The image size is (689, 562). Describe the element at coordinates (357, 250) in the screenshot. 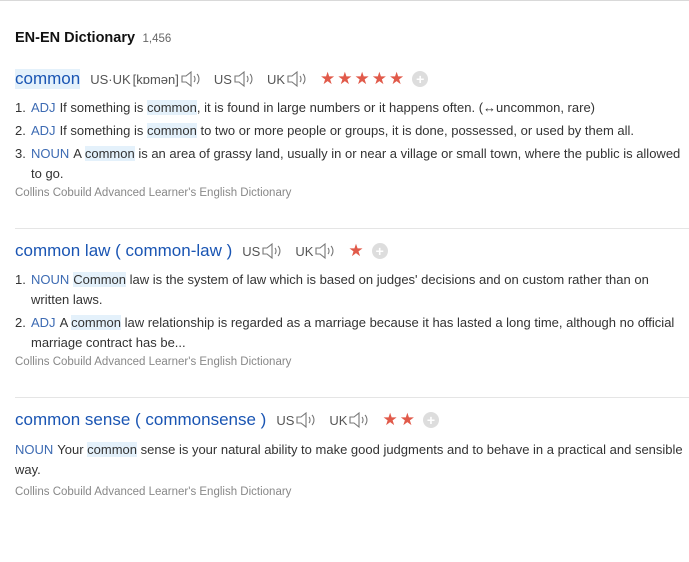

I see `frequency-stars: ★` at that location.